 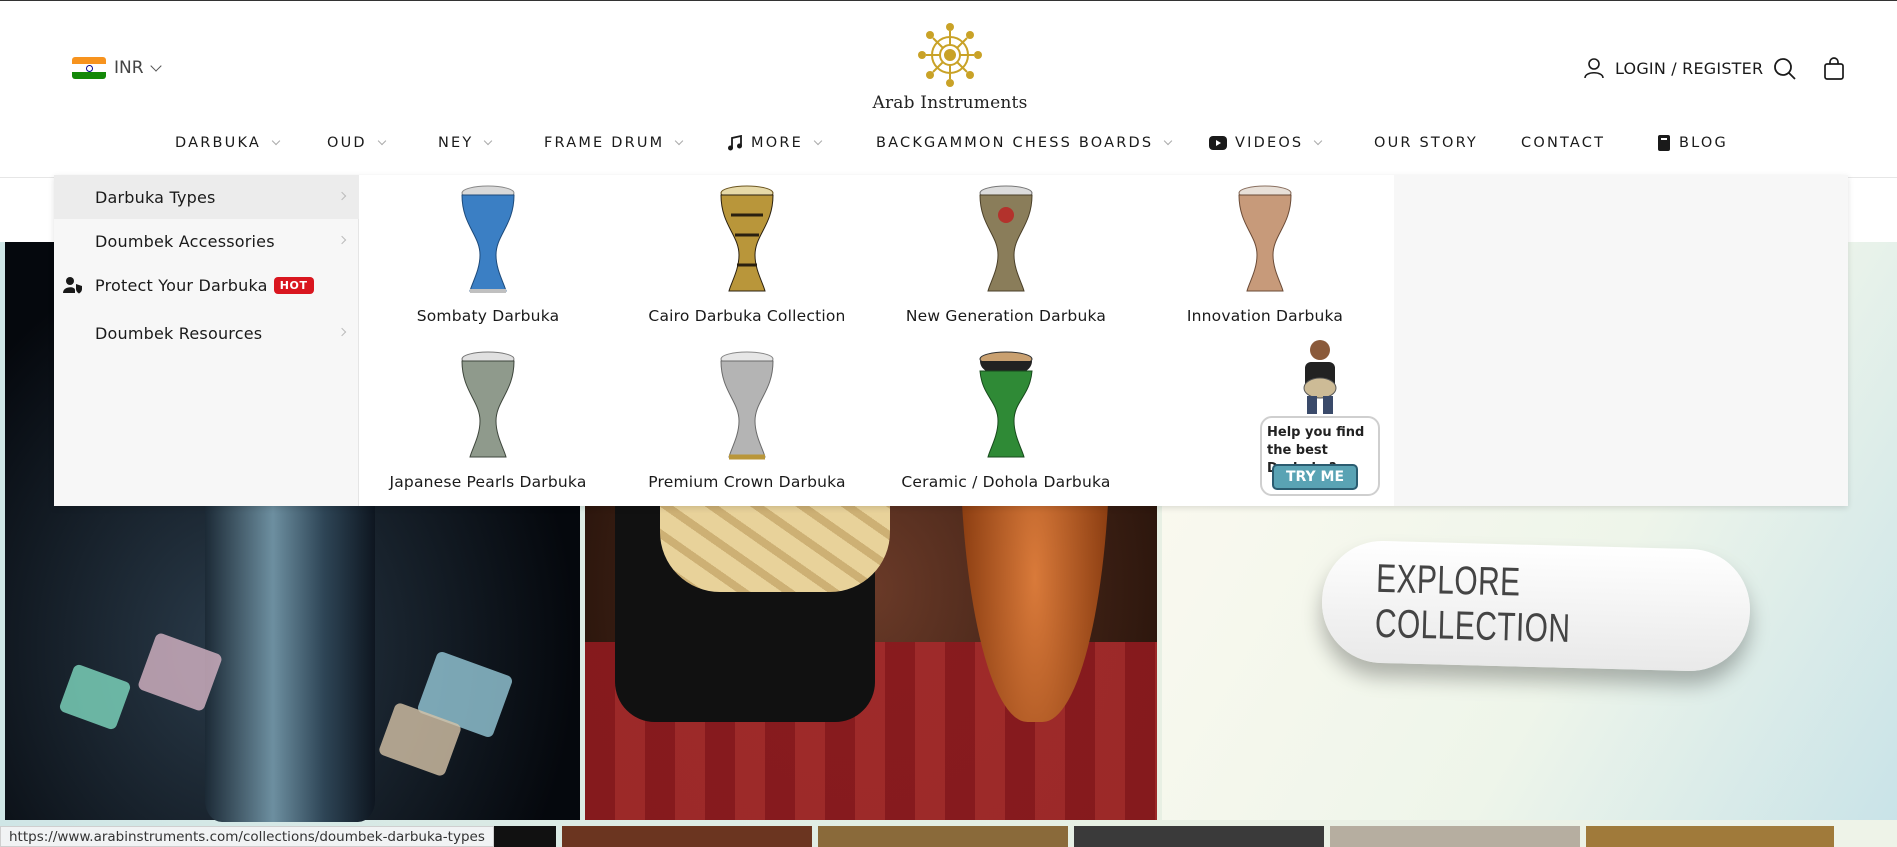 What do you see at coordinates (181, 285) in the screenshot?
I see `sidebar-item-label: Protect Your Darbuka` at bounding box center [181, 285].